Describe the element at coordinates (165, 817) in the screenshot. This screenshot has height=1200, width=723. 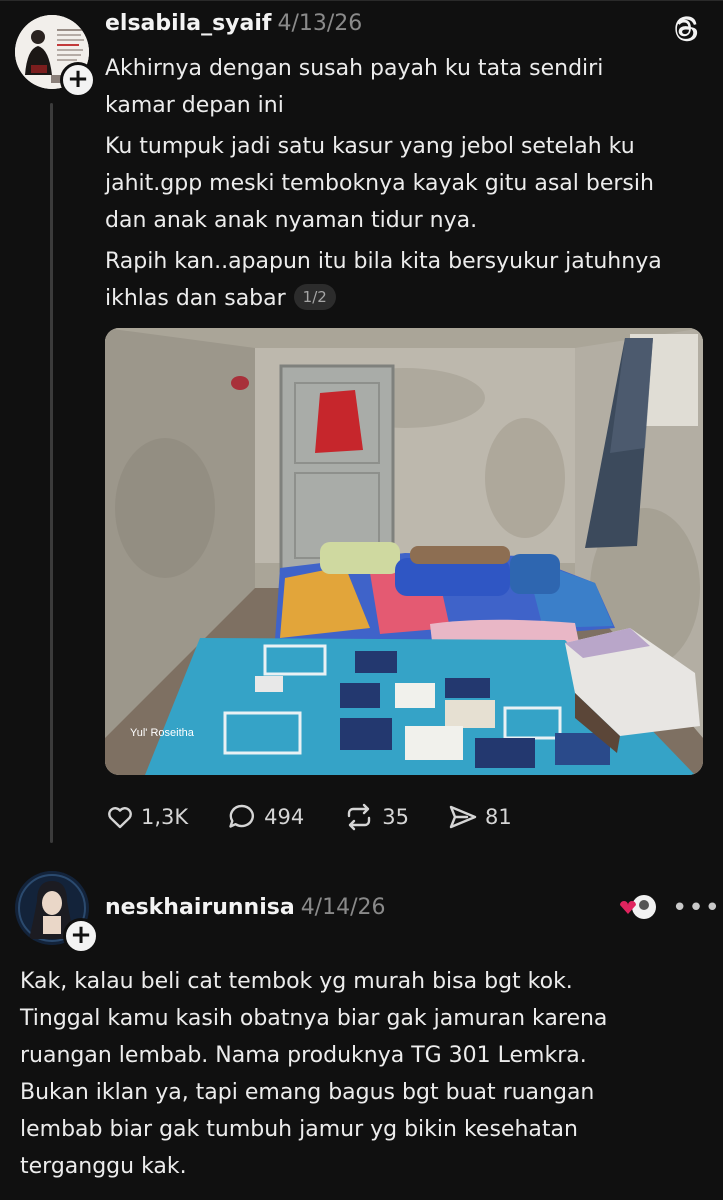
I see `like-count: 1,3K` at that location.